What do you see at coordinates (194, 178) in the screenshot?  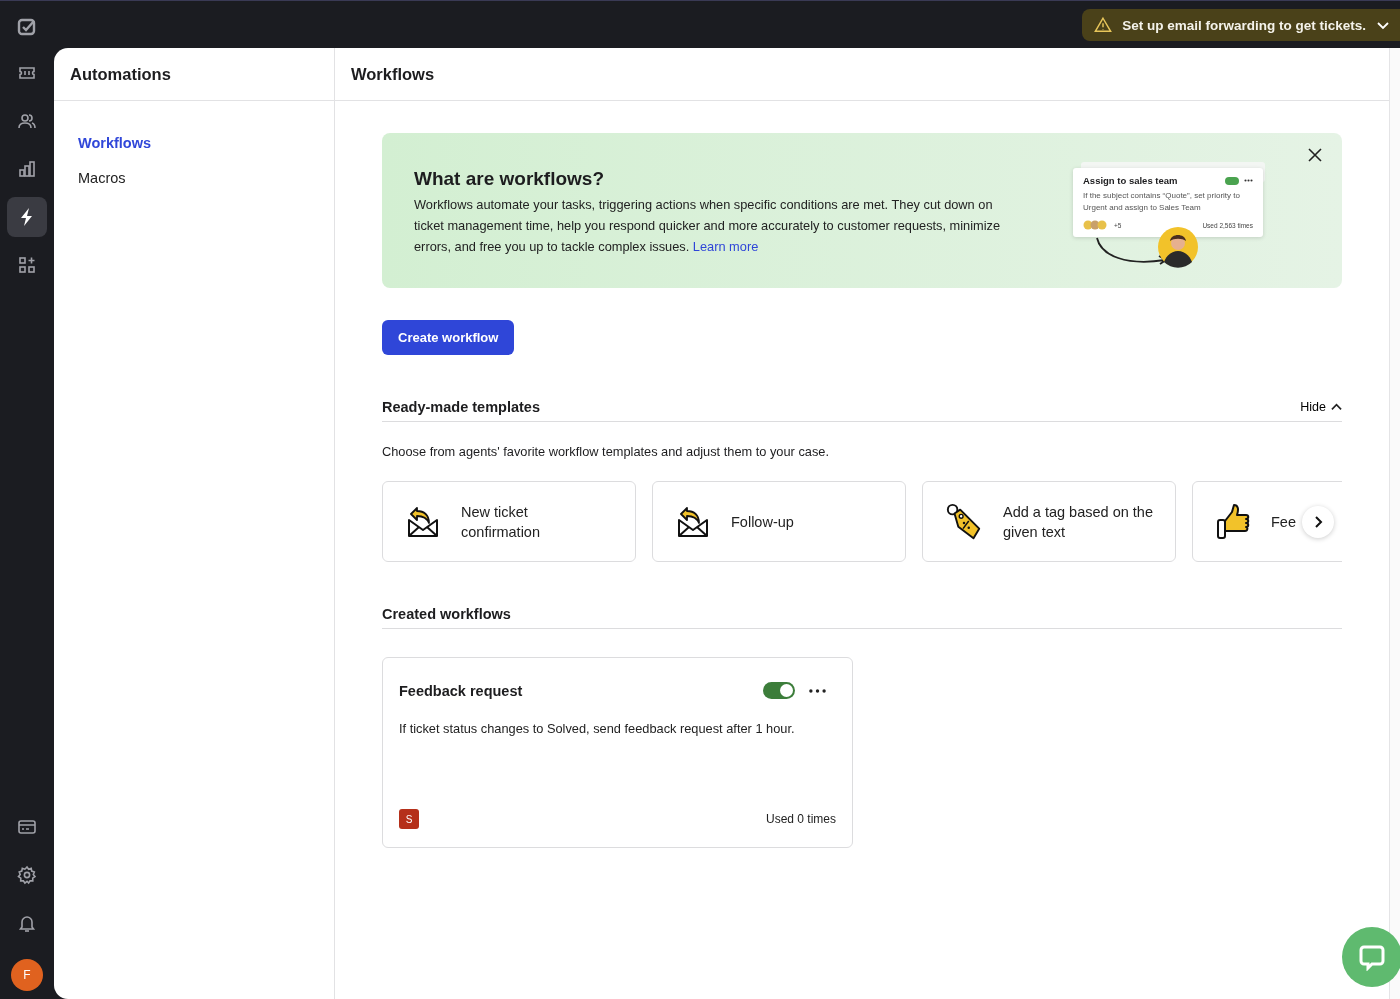 I see `sidebar-item: Macros` at bounding box center [194, 178].